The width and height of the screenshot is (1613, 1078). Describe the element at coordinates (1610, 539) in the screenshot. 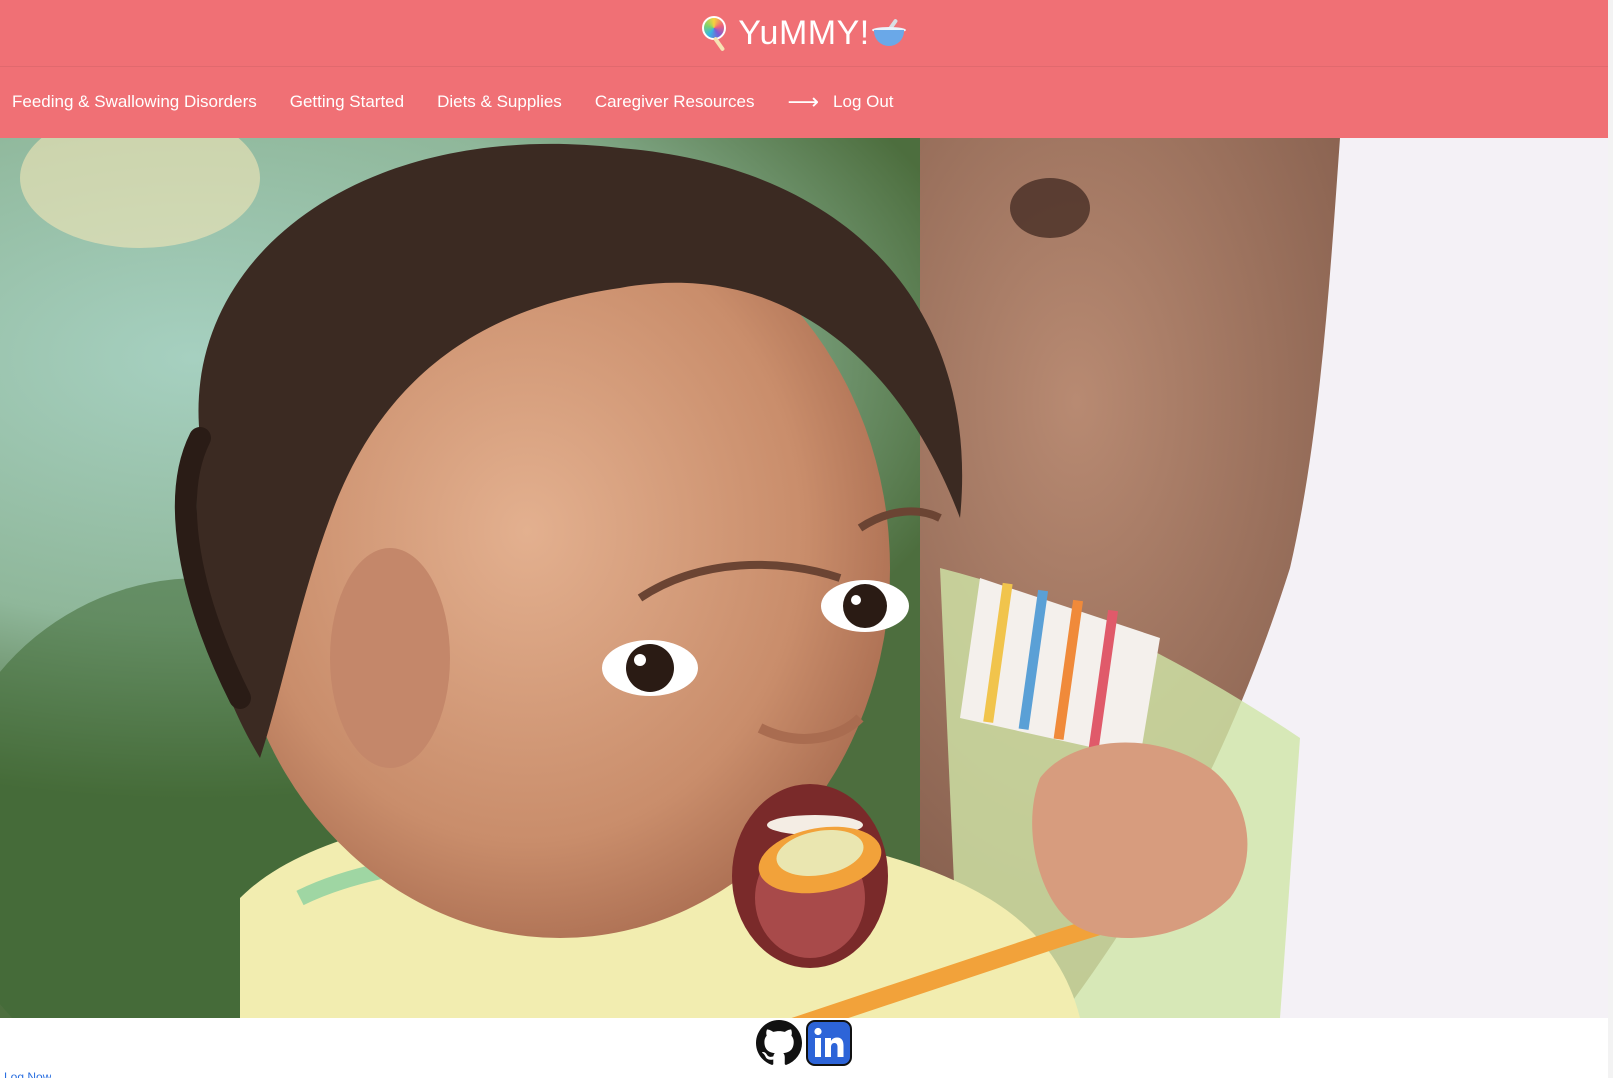

I see `scrollbar` at that location.